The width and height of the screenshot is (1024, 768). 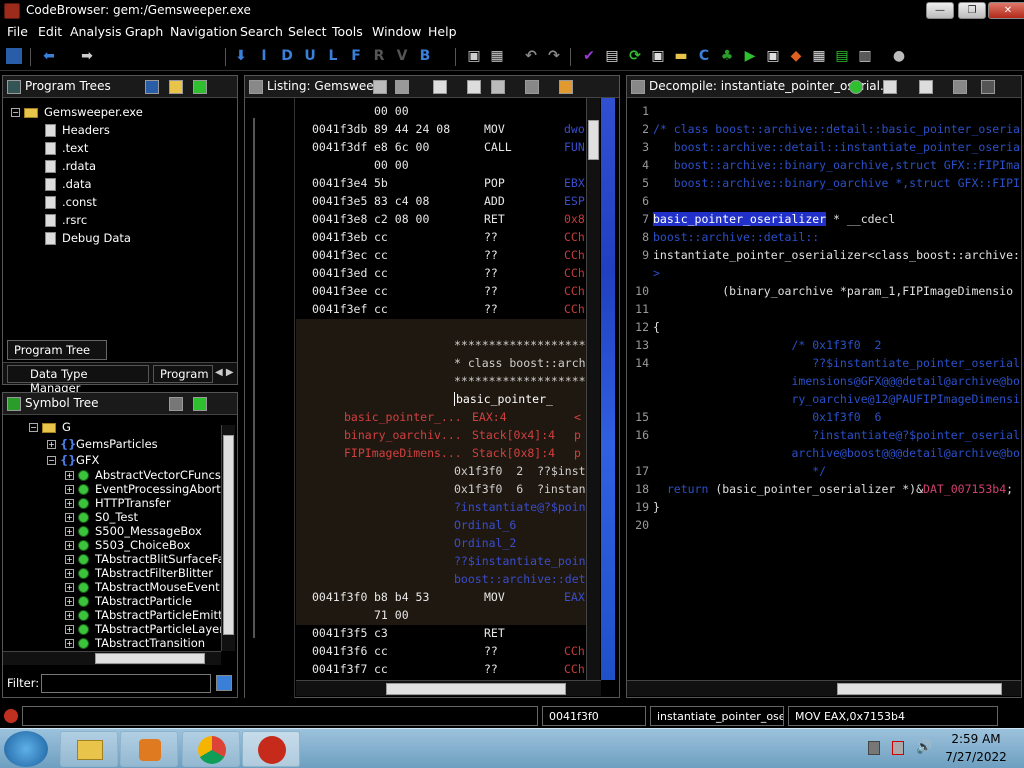 I want to click on tree-item-text: .text, so click(x=66, y=148).